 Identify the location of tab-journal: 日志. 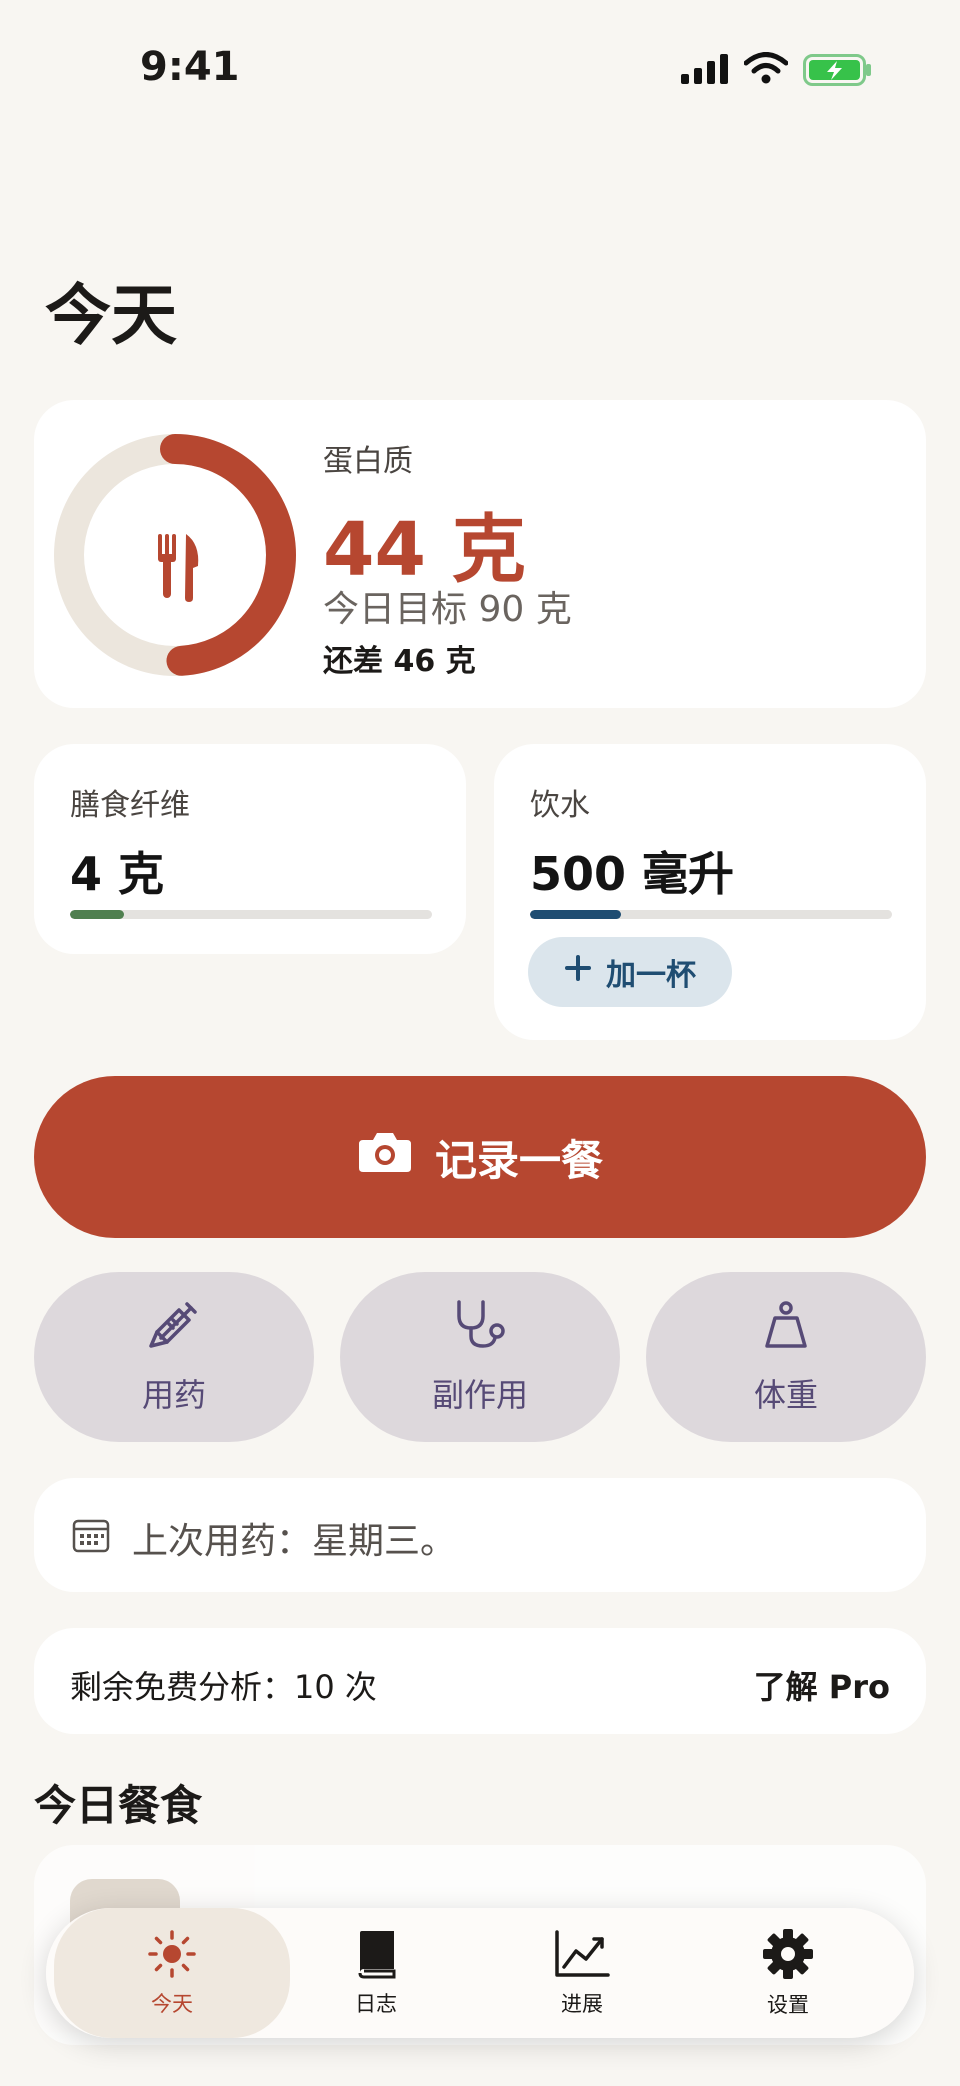
(376, 1973).